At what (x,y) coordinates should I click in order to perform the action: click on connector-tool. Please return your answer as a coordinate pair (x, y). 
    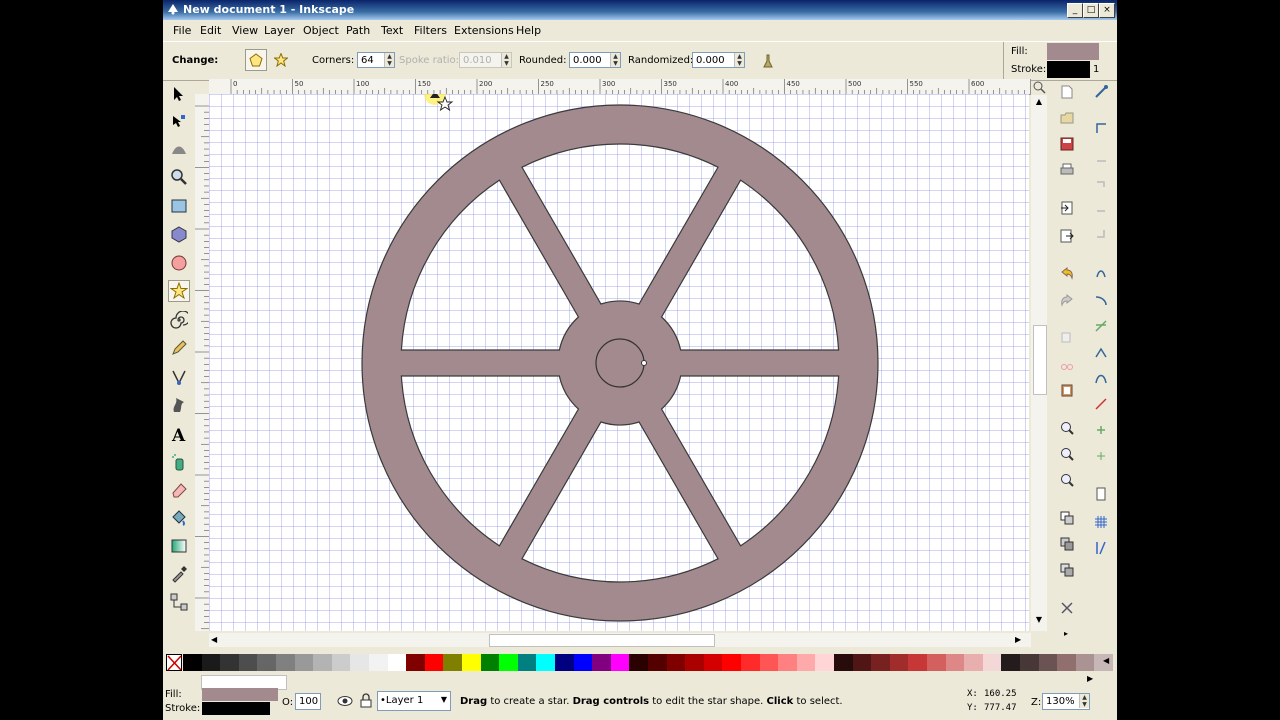
    Looking at the image, I should click on (179, 602).